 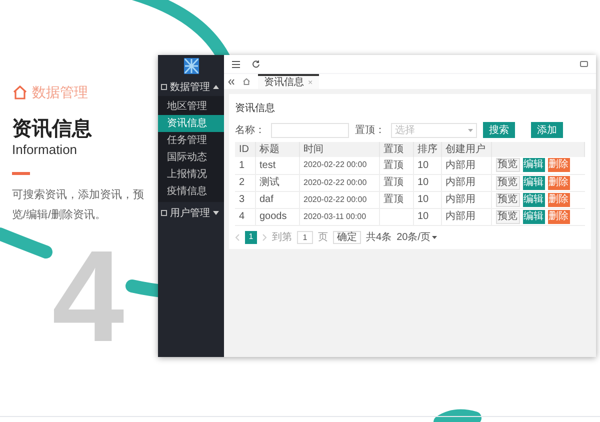 I want to click on table-cell: 4, so click(x=242, y=216).